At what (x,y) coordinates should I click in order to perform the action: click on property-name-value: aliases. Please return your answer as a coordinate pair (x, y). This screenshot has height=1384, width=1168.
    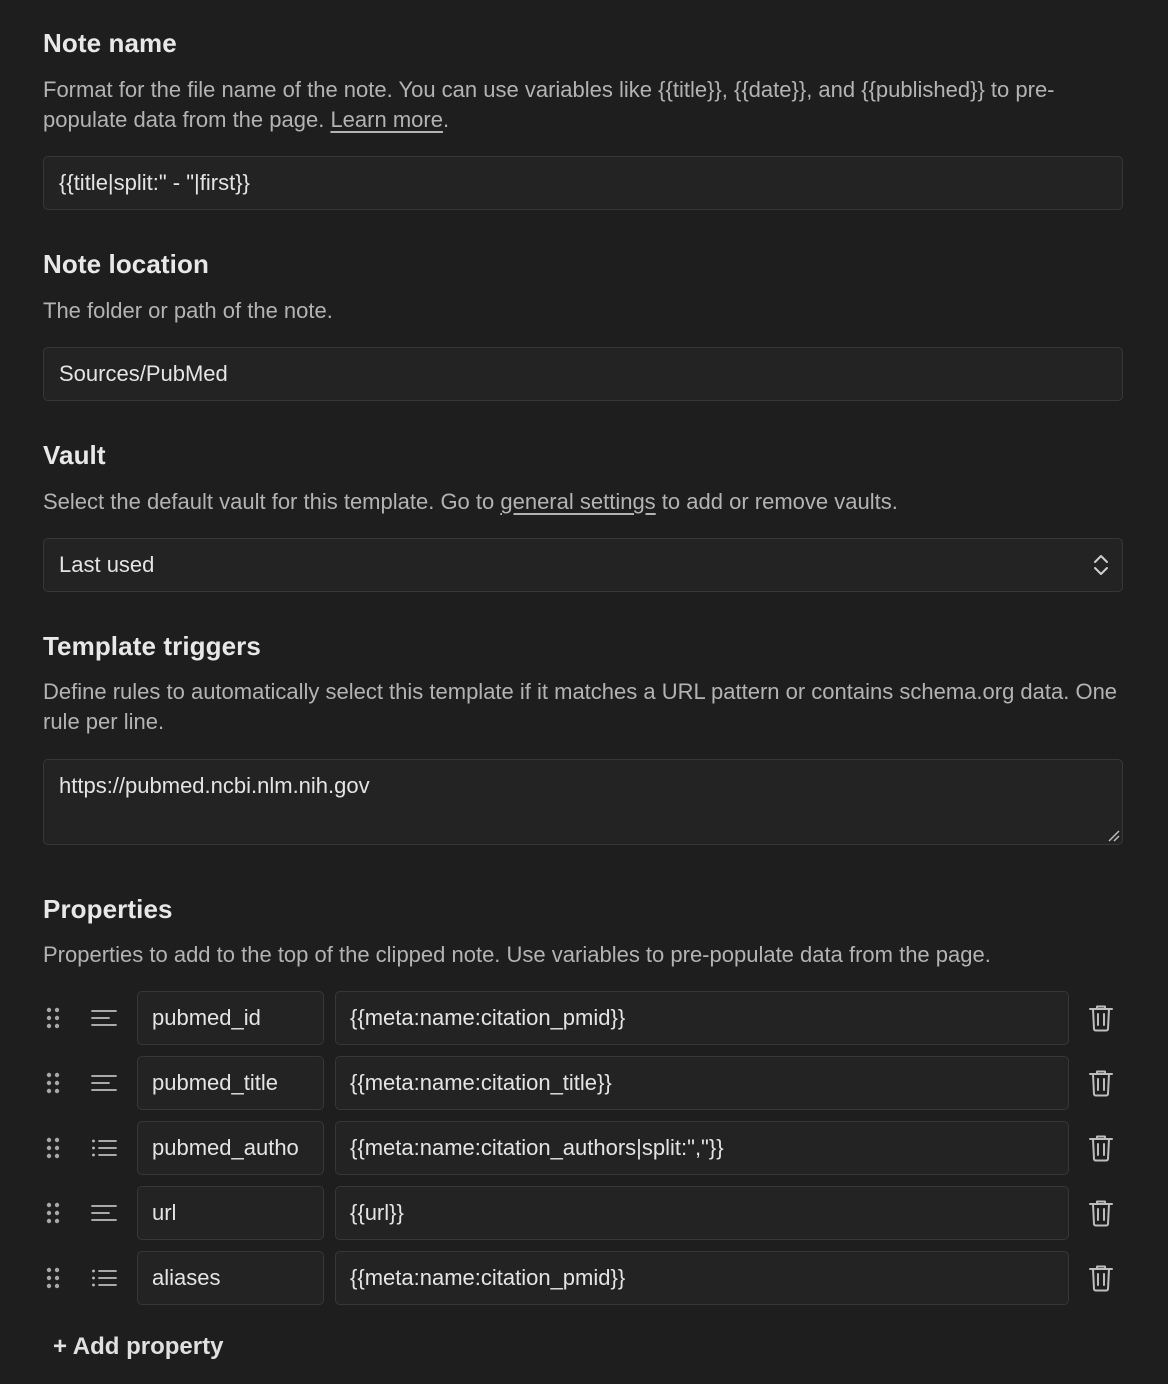
    Looking at the image, I should click on (186, 1277).